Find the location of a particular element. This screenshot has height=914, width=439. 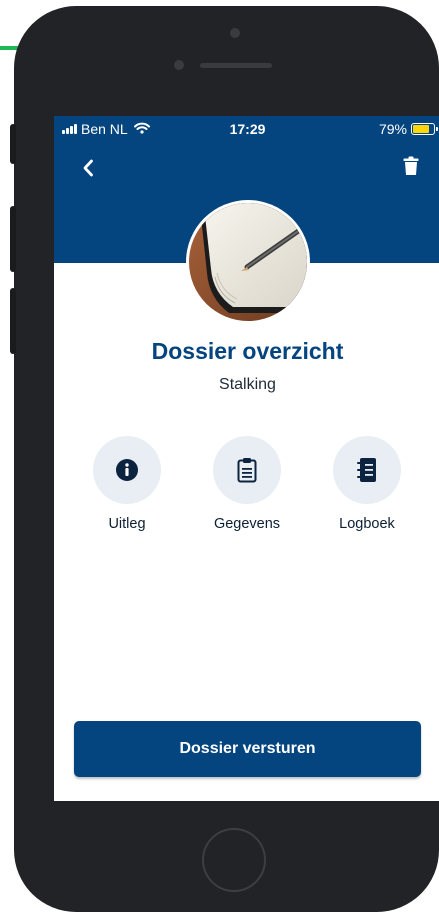

trash-icon is located at coordinates (411, 165).